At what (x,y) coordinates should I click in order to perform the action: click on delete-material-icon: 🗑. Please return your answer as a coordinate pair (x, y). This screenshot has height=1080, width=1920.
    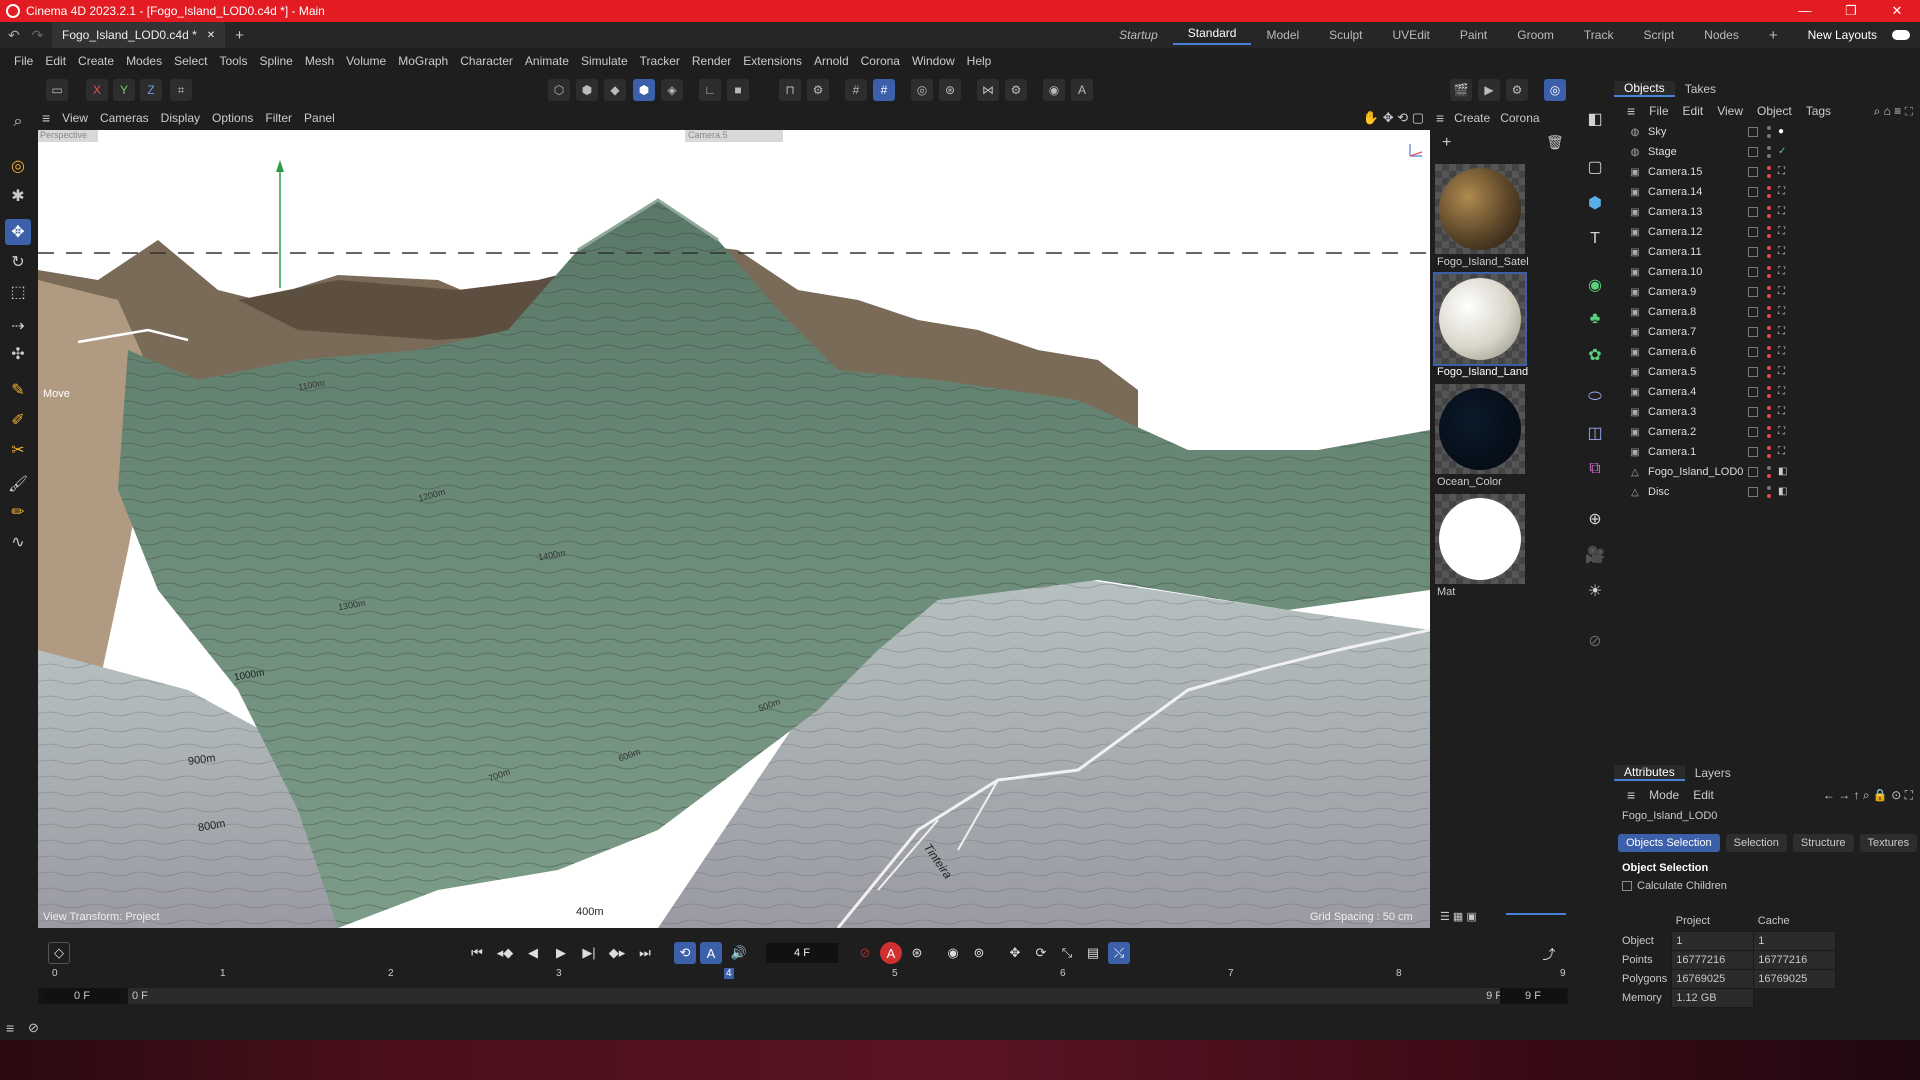
    Looking at the image, I should click on (1555, 142).